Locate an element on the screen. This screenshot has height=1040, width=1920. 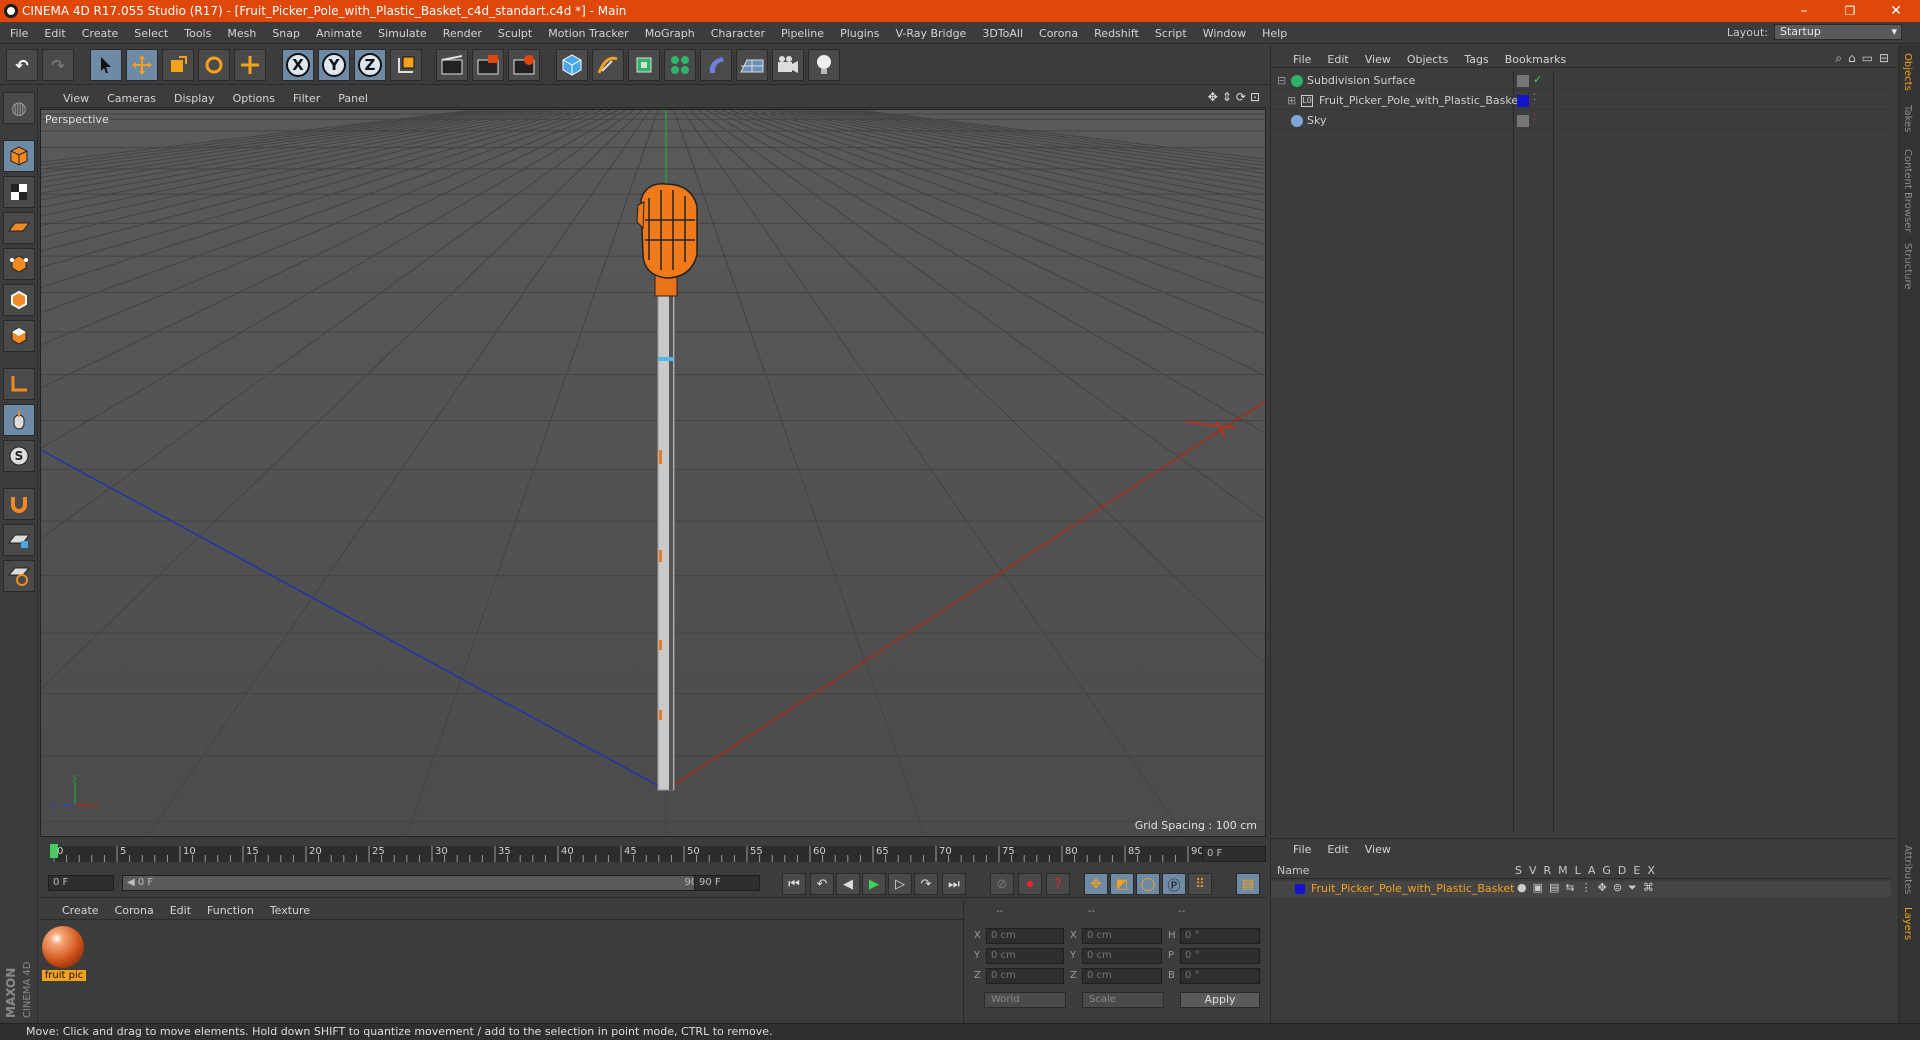
menu-3dtoall: 3DToAll is located at coordinates (1002, 33).